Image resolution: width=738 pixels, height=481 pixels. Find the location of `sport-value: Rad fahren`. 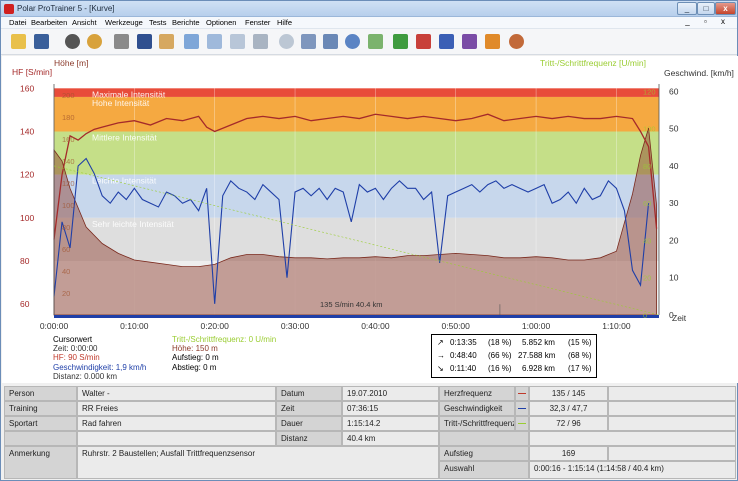

sport-value: Rad fahren is located at coordinates (176, 423).